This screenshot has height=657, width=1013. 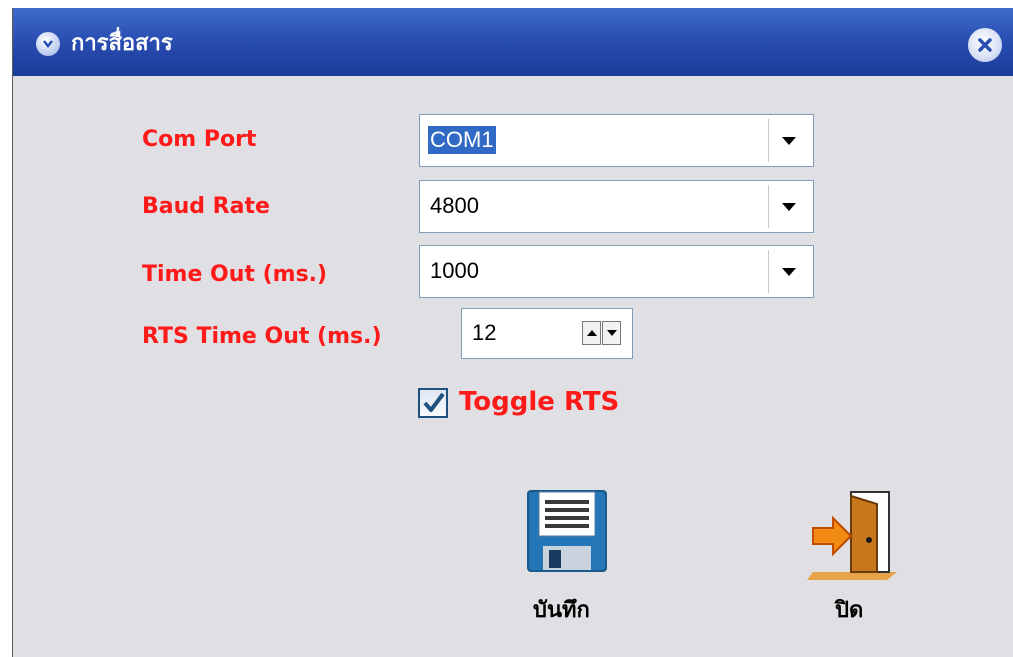 What do you see at coordinates (199, 139) in the screenshot?
I see `com-port-label: Com Port` at bounding box center [199, 139].